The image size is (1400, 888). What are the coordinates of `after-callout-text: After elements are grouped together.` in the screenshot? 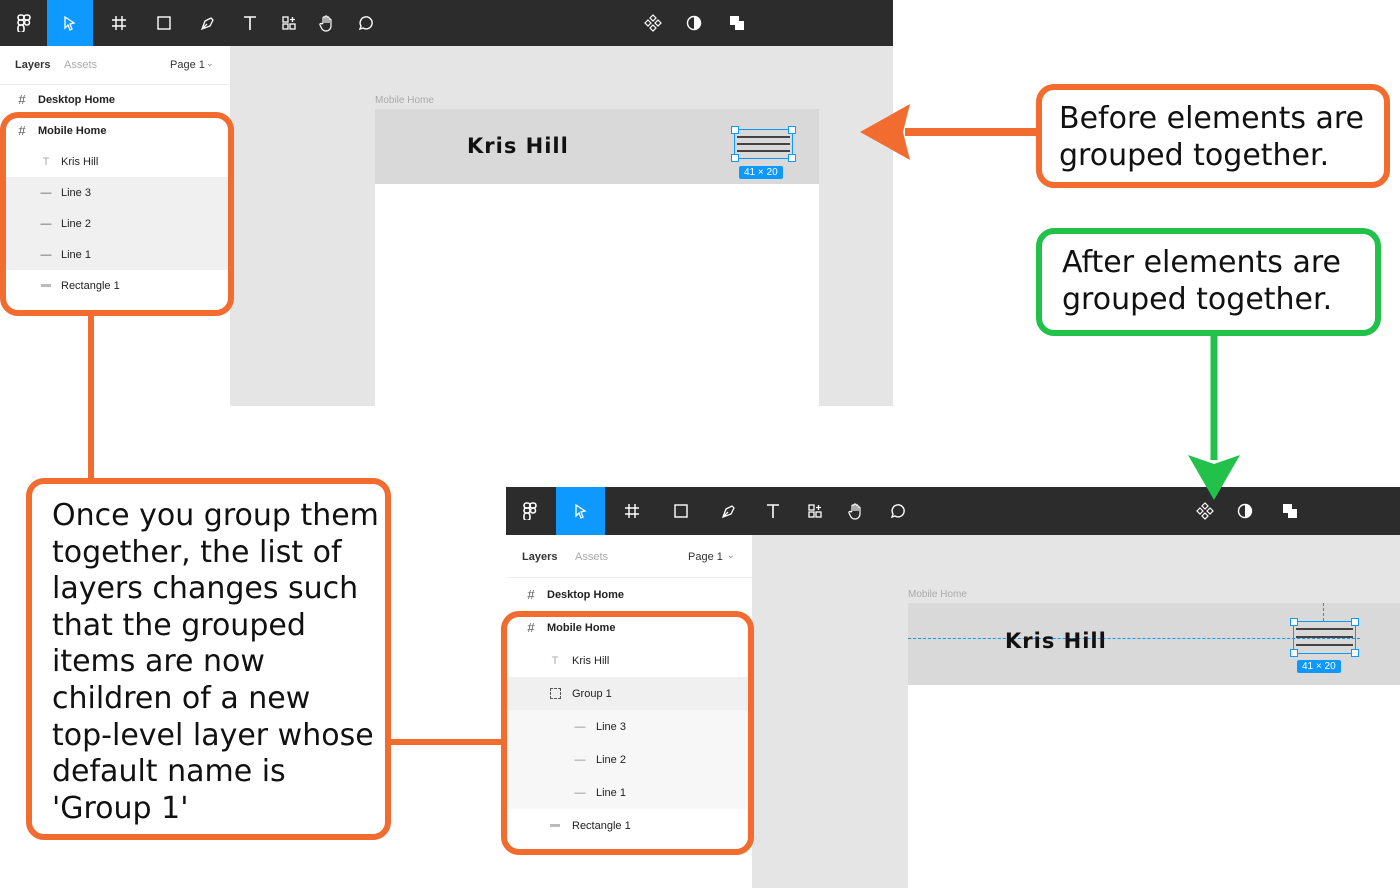 It's located at (1201, 281).